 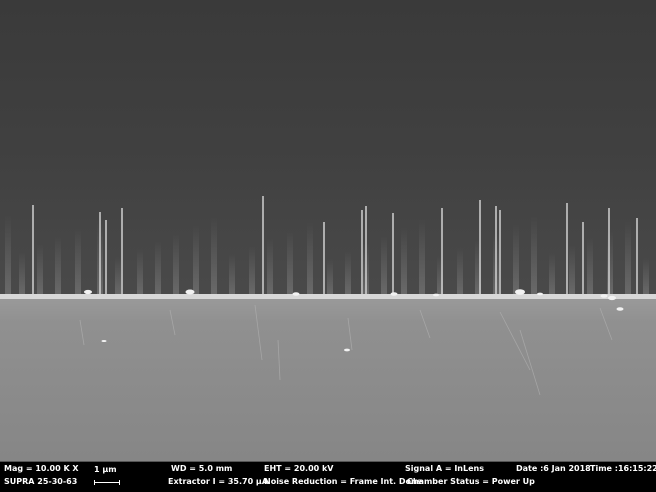 I want to click on chamber-status-label: Chamber Status = Power Up, so click(x=471, y=481).